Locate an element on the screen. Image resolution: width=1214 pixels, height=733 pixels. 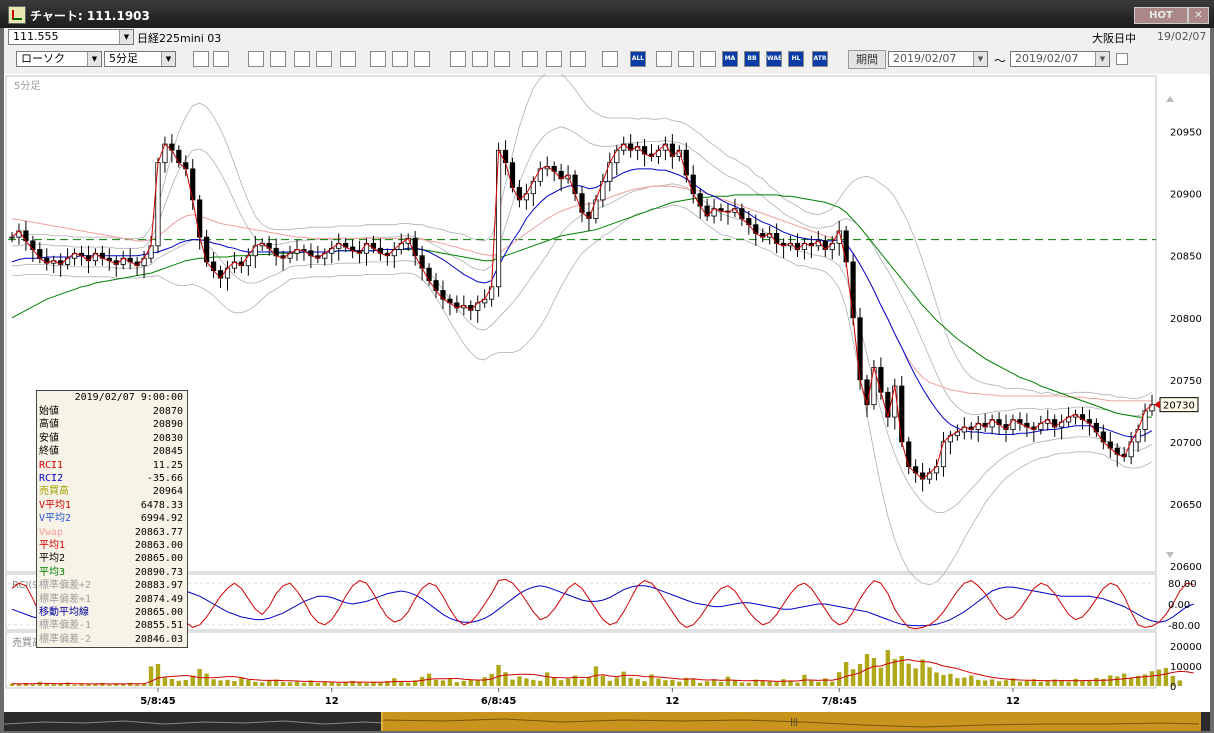
data-window-label: 高値 is located at coordinates (49, 425).